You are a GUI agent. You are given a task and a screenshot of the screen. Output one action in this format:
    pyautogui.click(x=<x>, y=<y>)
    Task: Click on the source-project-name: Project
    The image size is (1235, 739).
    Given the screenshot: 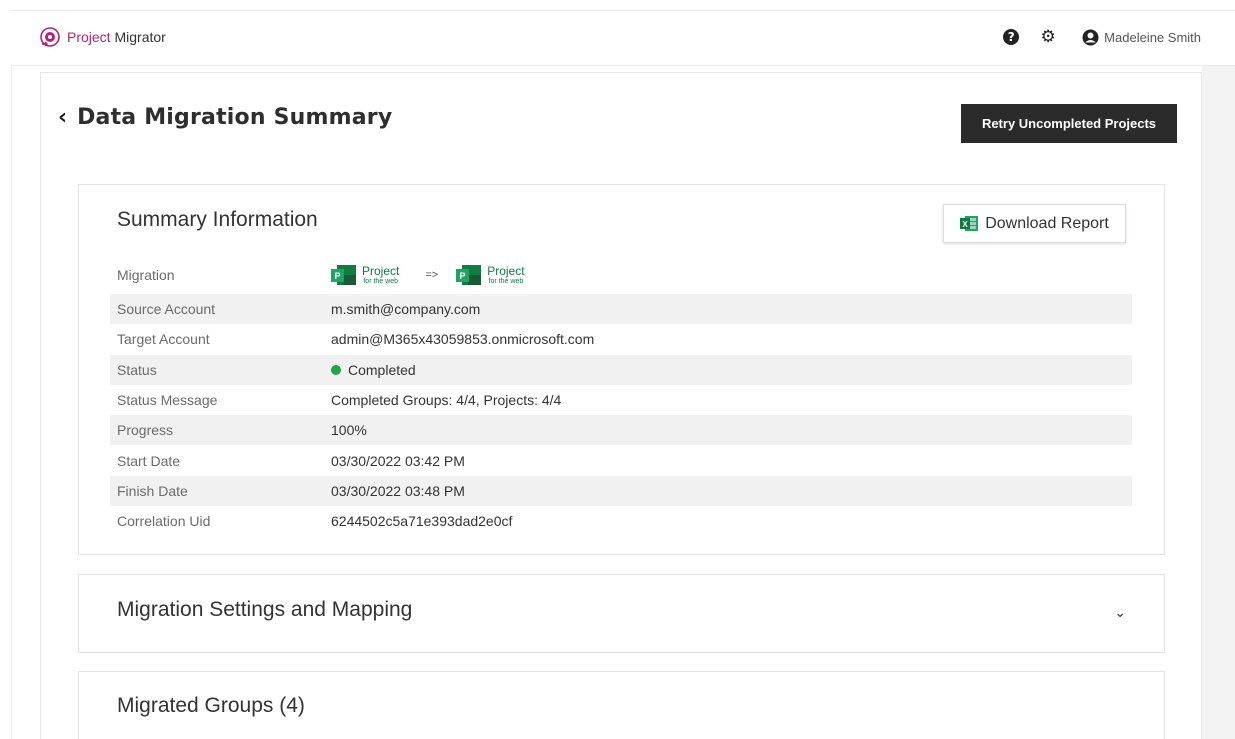 What is the action you would take?
    pyautogui.click(x=381, y=271)
    